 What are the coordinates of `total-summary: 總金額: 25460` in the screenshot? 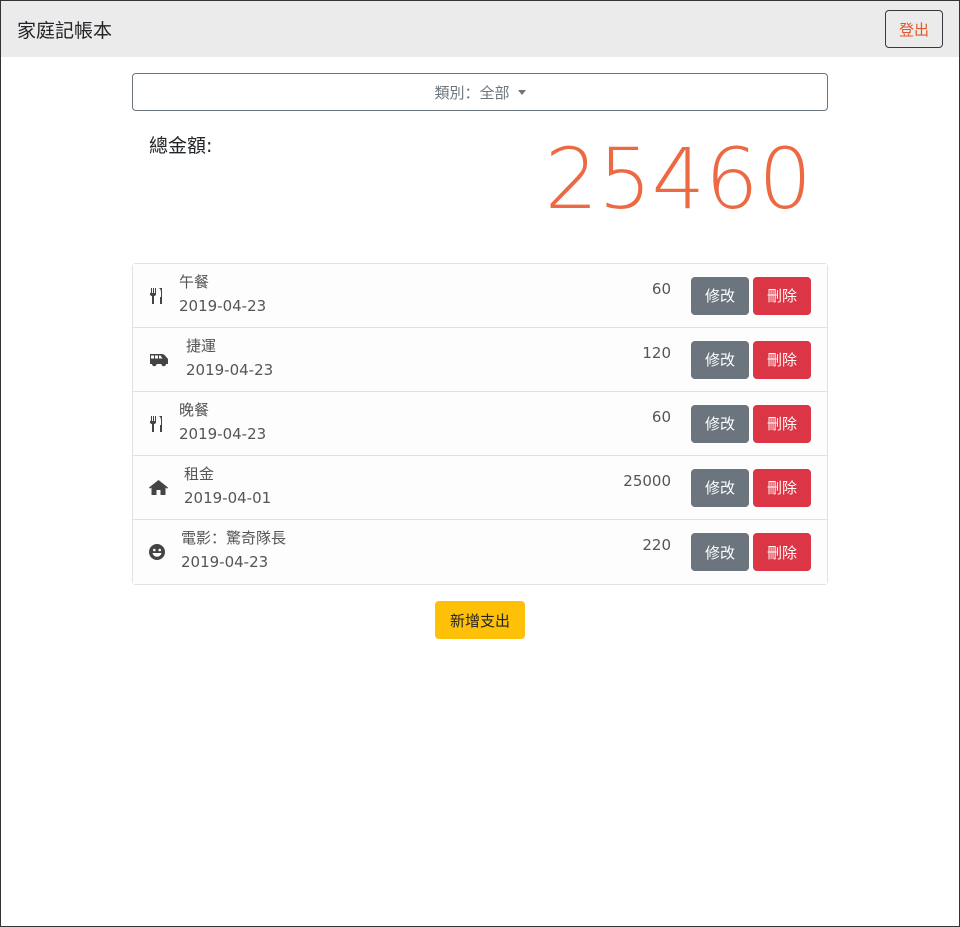 It's located at (480, 187).